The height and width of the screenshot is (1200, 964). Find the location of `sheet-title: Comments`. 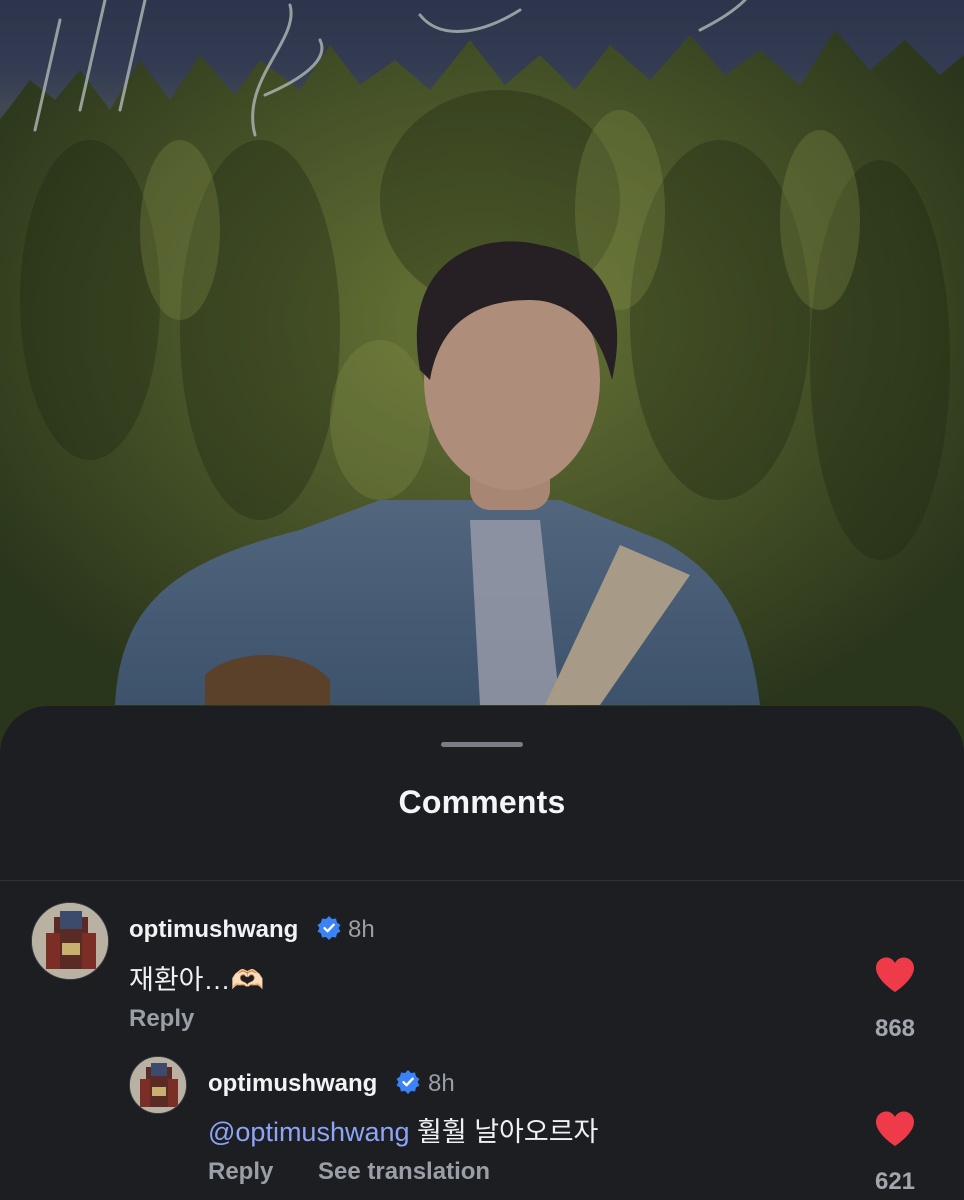

sheet-title: Comments is located at coordinates (482, 802).